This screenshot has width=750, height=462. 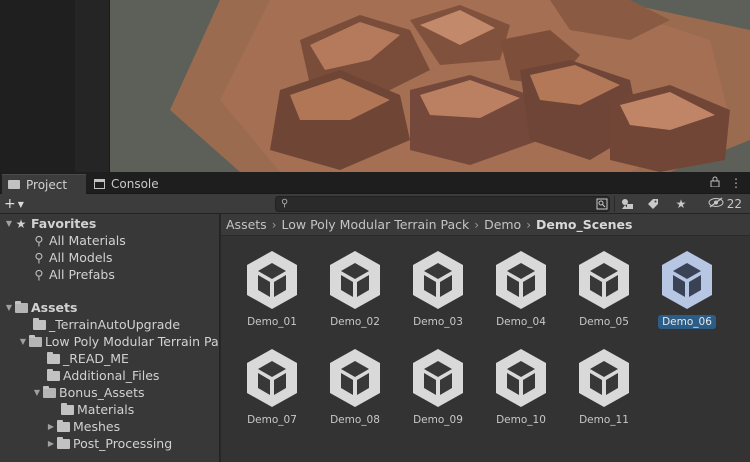 What do you see at coordinates (521, 322) in the screenshot?
I see `asset-label: Demo_04` at bounding box center [521, 322].